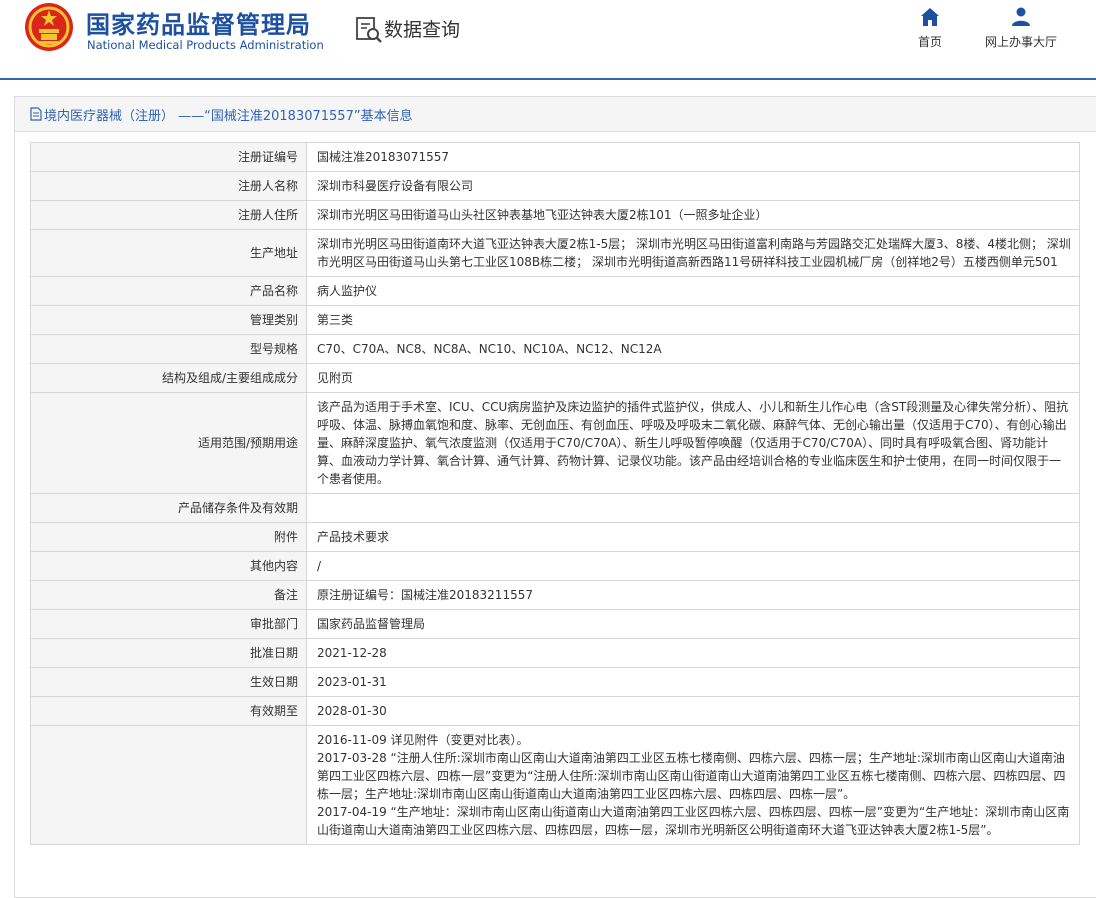 This screenshot has width=1096, height=898. What do you see at coordinates (168, 624) in the screenshot?
I see `field-label: 审批部门` at bounding box center [168, 624].